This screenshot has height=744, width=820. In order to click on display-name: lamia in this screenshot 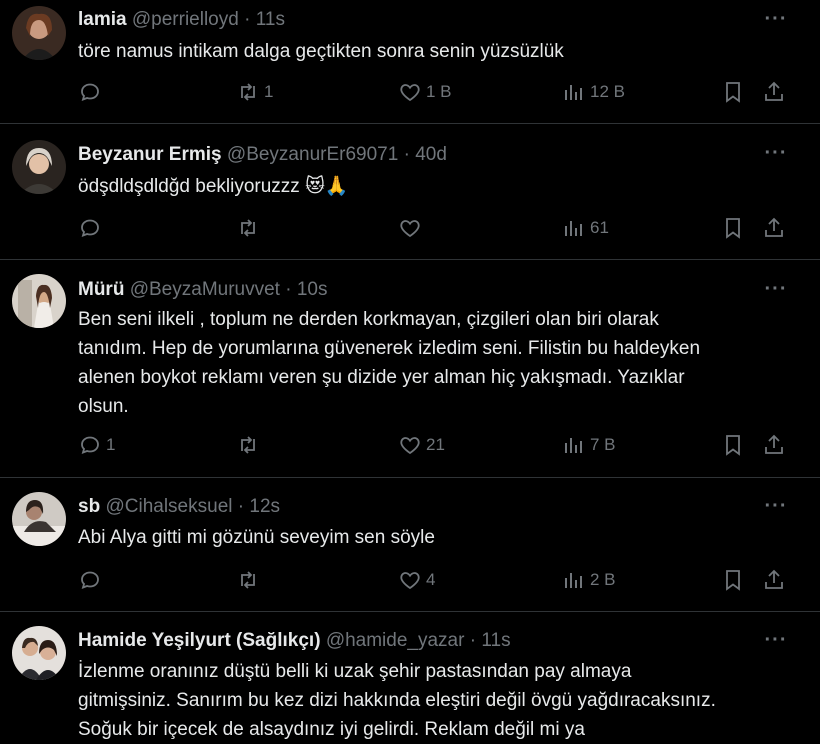, I will do `click(102, 19)`.